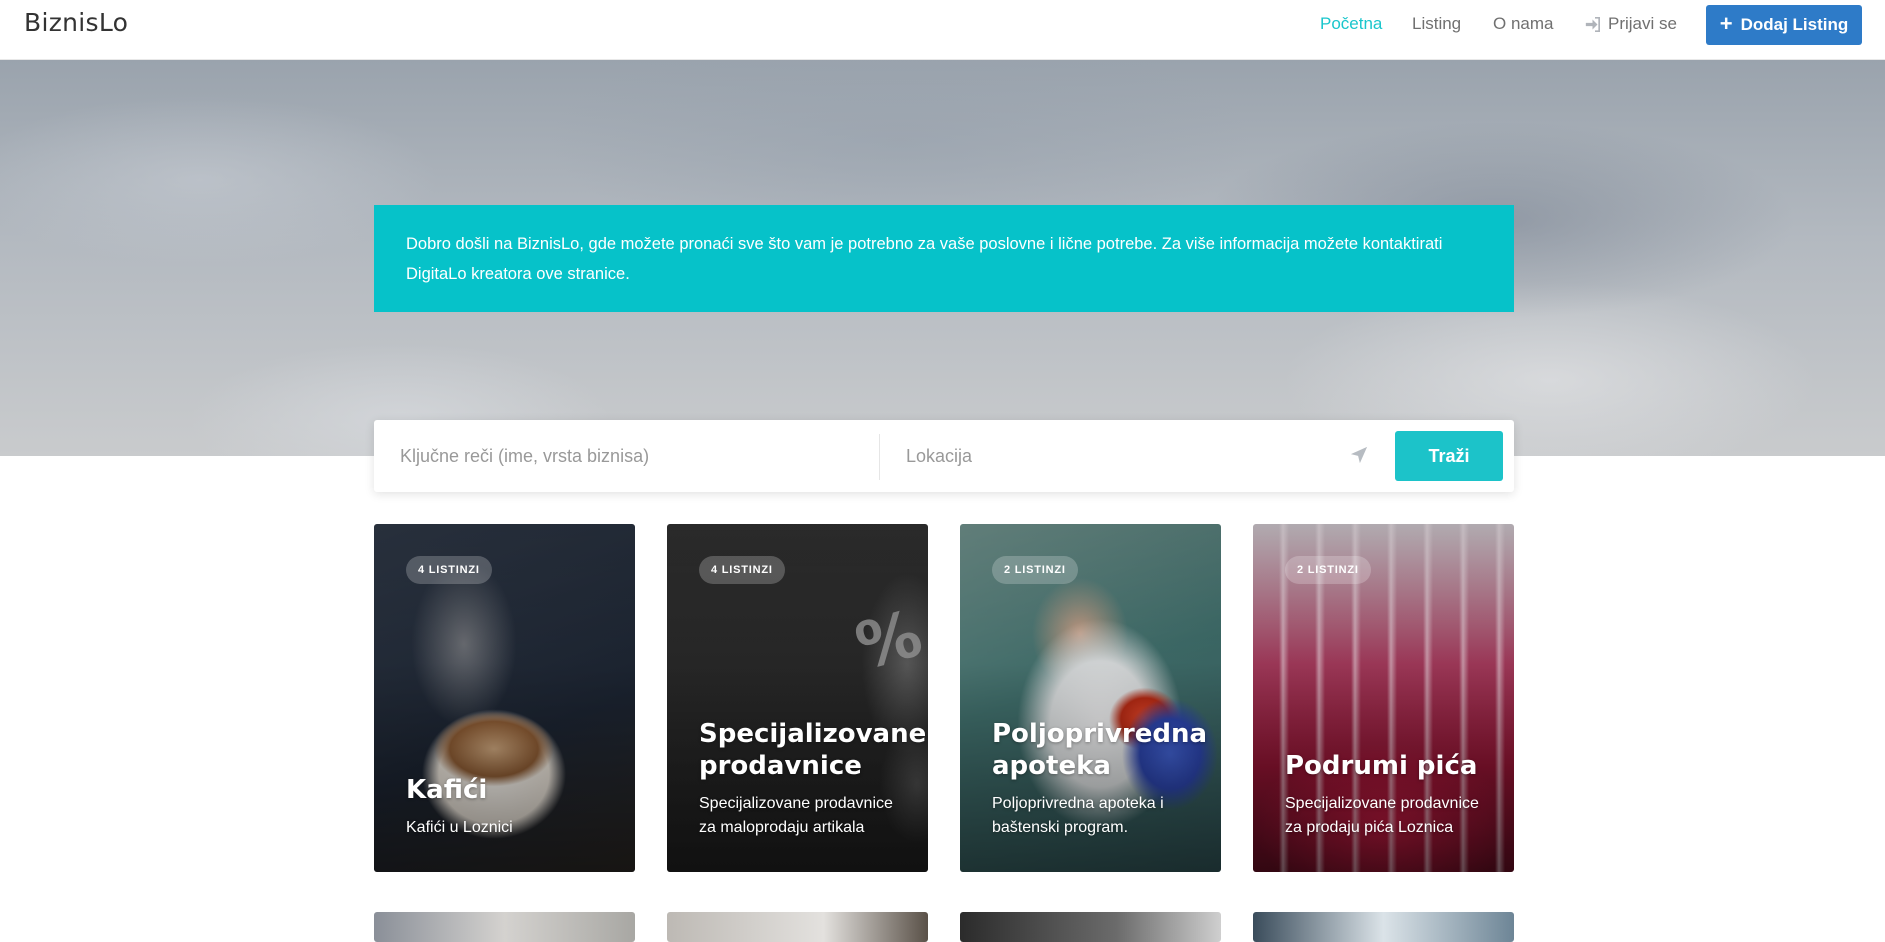 The height and width of the screenshot is (942, 1885). Describe the element at coordinates (1726, 23) in the screenshot. I see `plus-icon: +` at that location.